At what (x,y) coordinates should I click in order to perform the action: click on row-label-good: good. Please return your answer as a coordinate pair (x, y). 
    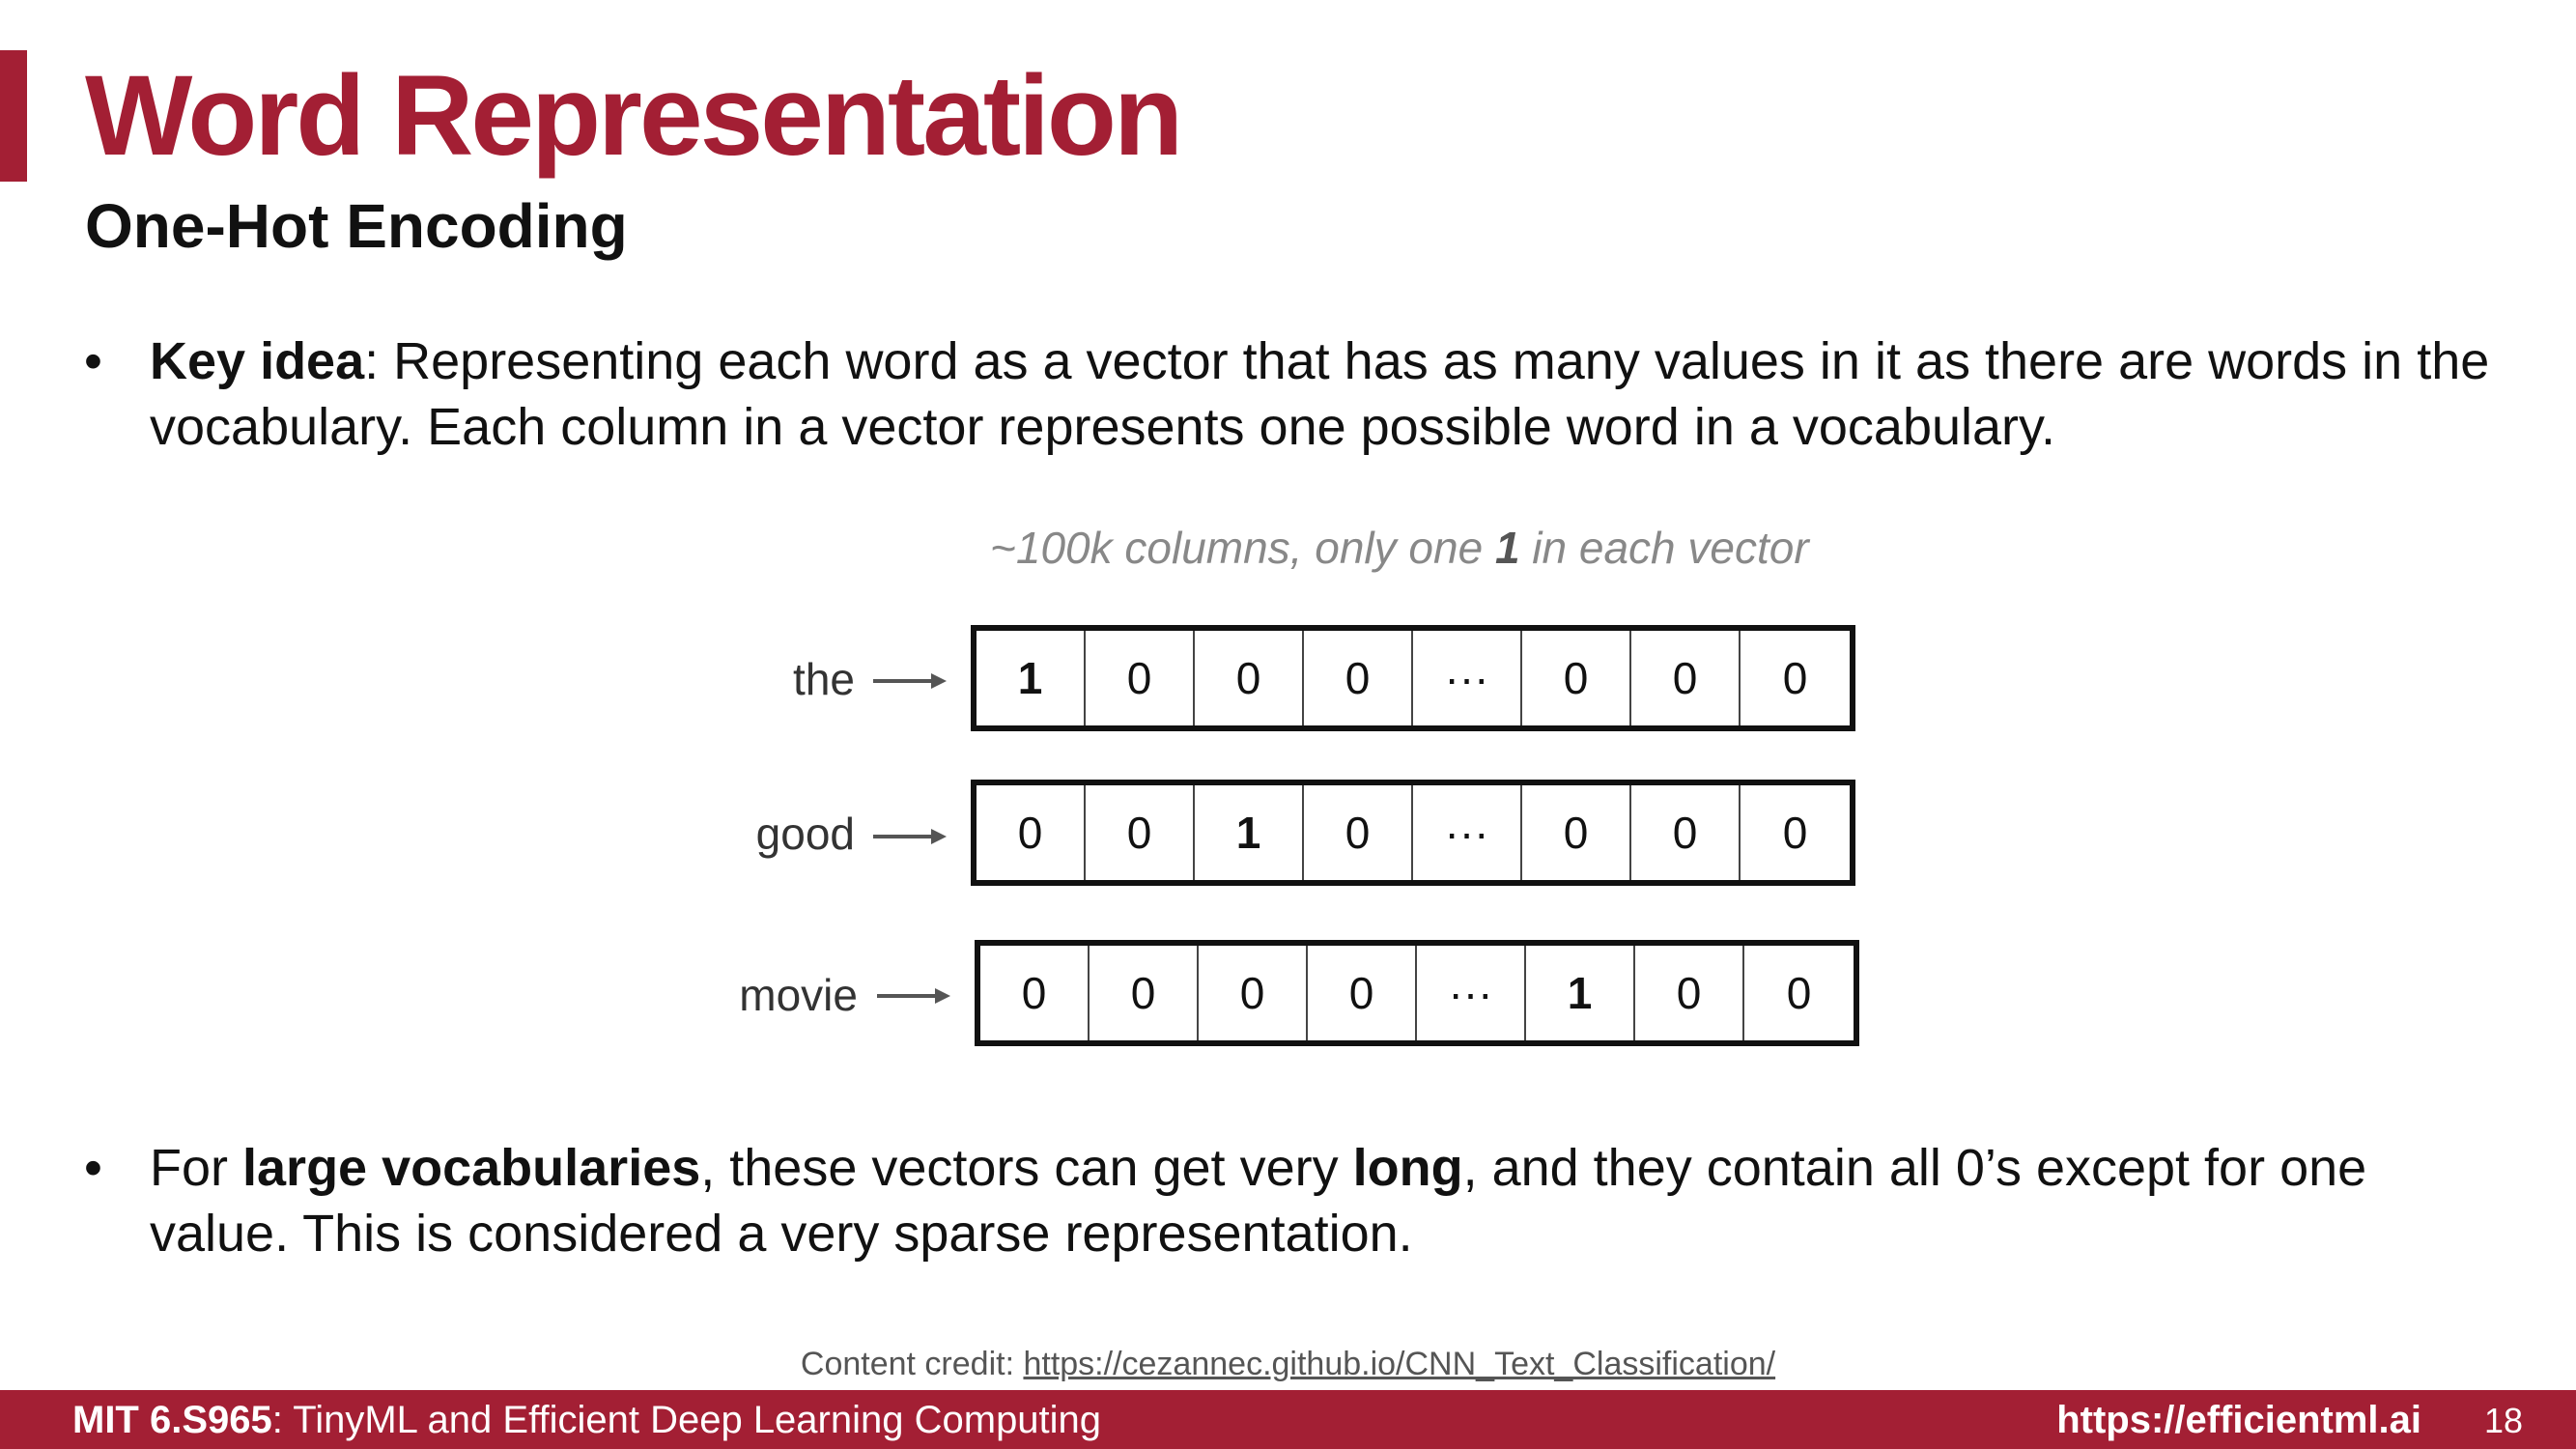
    Looking at the image, I should click on (805, 834).